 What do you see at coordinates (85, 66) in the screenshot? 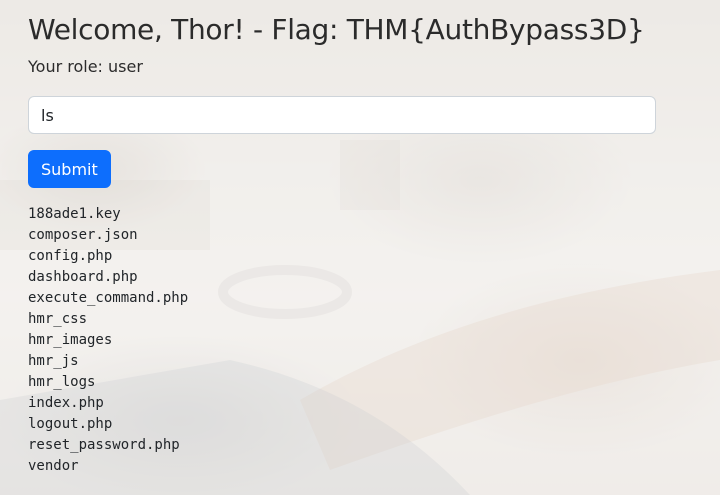
I see `user-role-text: Your role: user` at bounding box center [85, 66].